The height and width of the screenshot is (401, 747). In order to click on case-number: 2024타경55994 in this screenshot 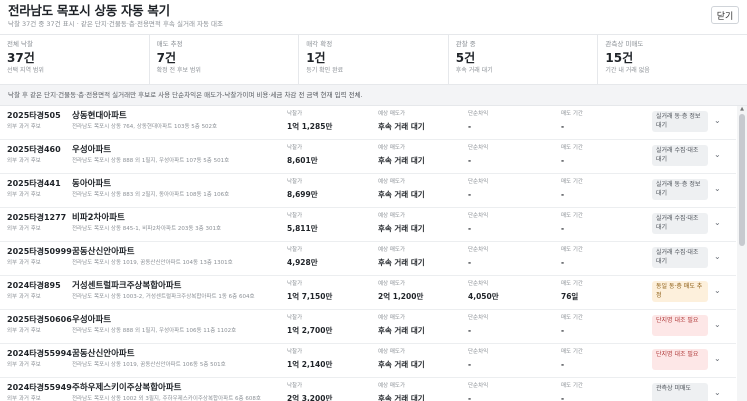, I will do `click(39, 353)`.